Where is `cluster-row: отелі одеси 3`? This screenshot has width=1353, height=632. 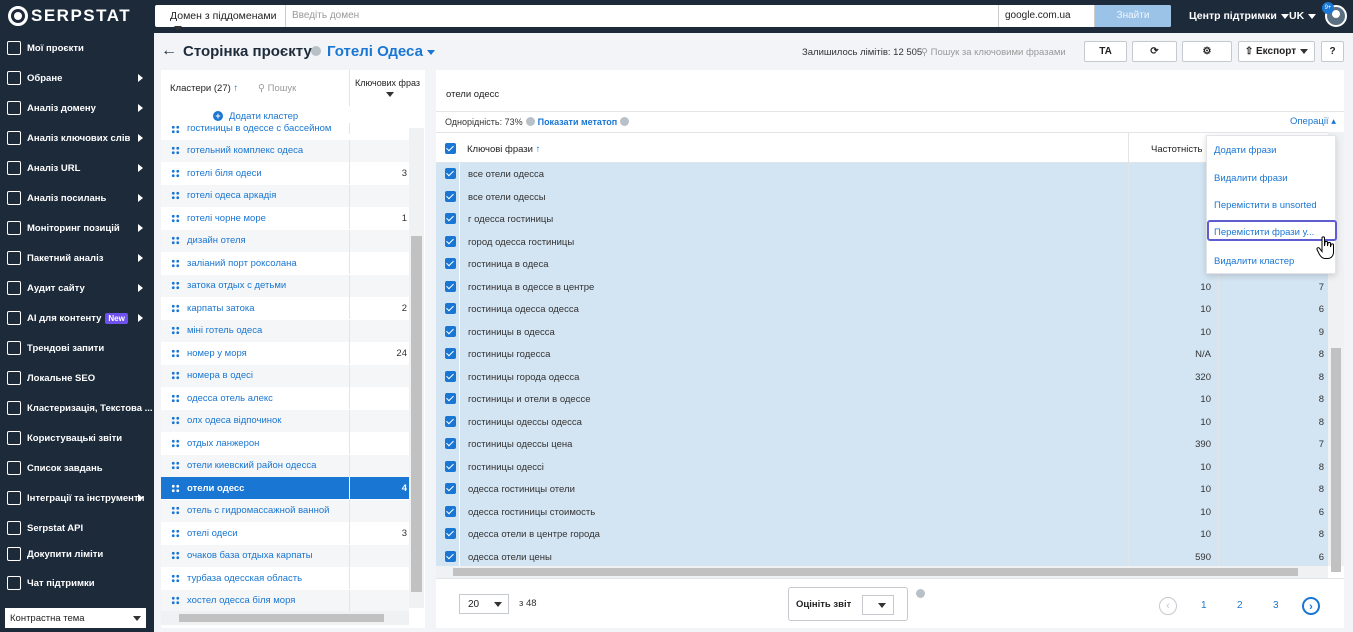 cluster-row: отелі одеси 3 is located at coordinates (285, 533).